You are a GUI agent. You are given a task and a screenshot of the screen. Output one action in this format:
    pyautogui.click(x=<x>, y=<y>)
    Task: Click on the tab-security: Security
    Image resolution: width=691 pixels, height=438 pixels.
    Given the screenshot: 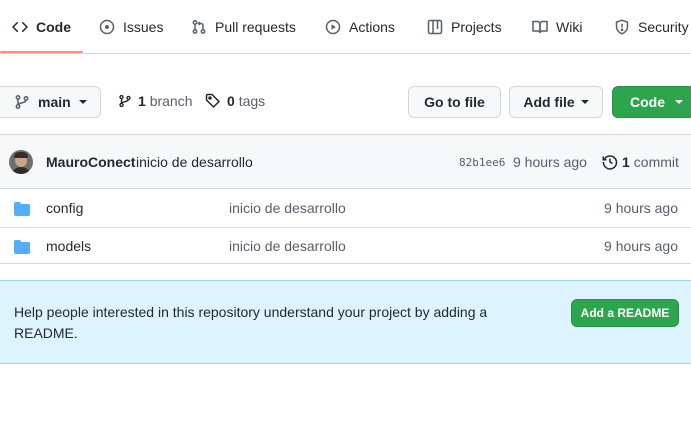 What is the action you would take?
    pyautogui.click(x=651, y=27)
    